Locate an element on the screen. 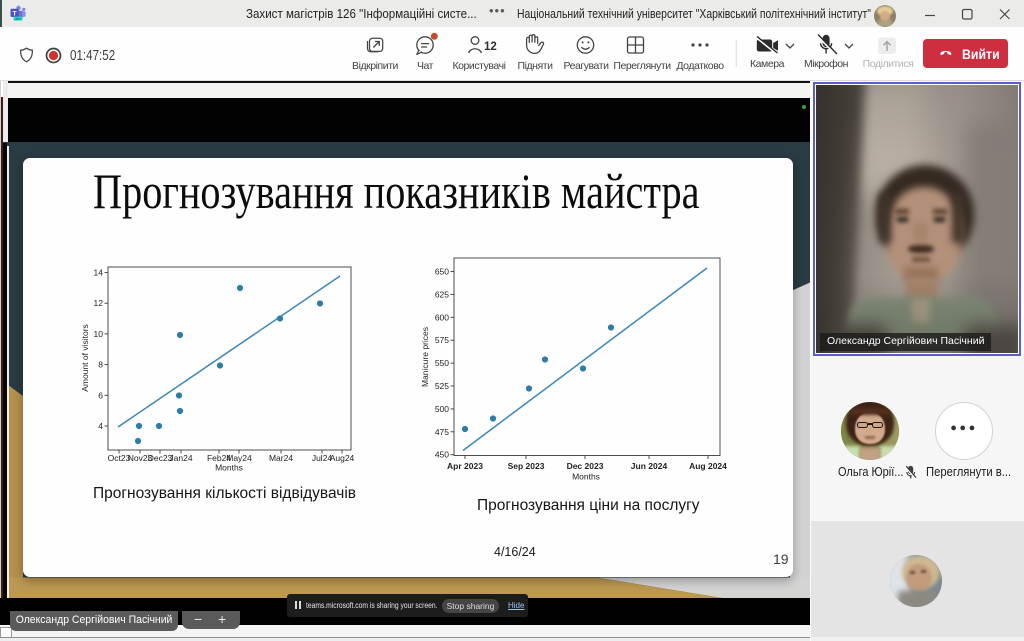 This screenshot has height=641, width=1024. svg-text: 625 is located at coordinates (442, 294).